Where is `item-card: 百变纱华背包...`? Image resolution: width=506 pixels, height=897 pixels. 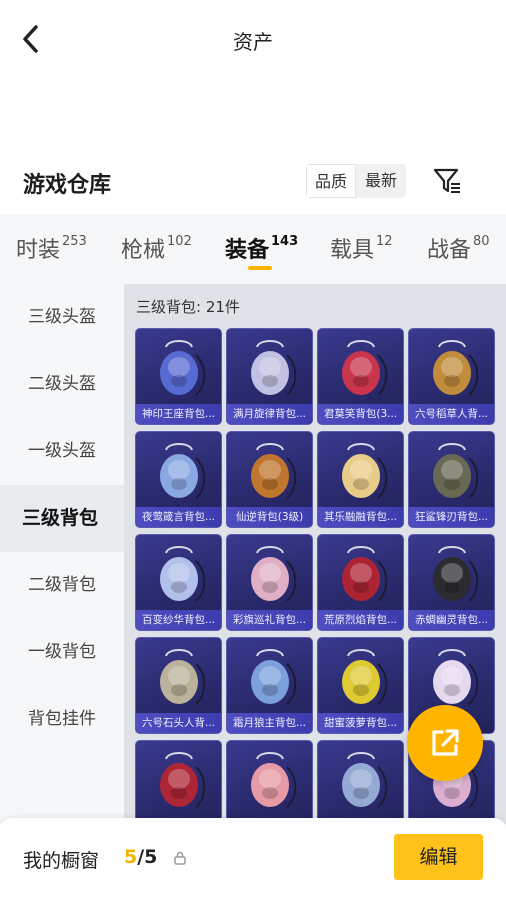 item-card: 百变纱华背包... is located at coordinates (178, 582).